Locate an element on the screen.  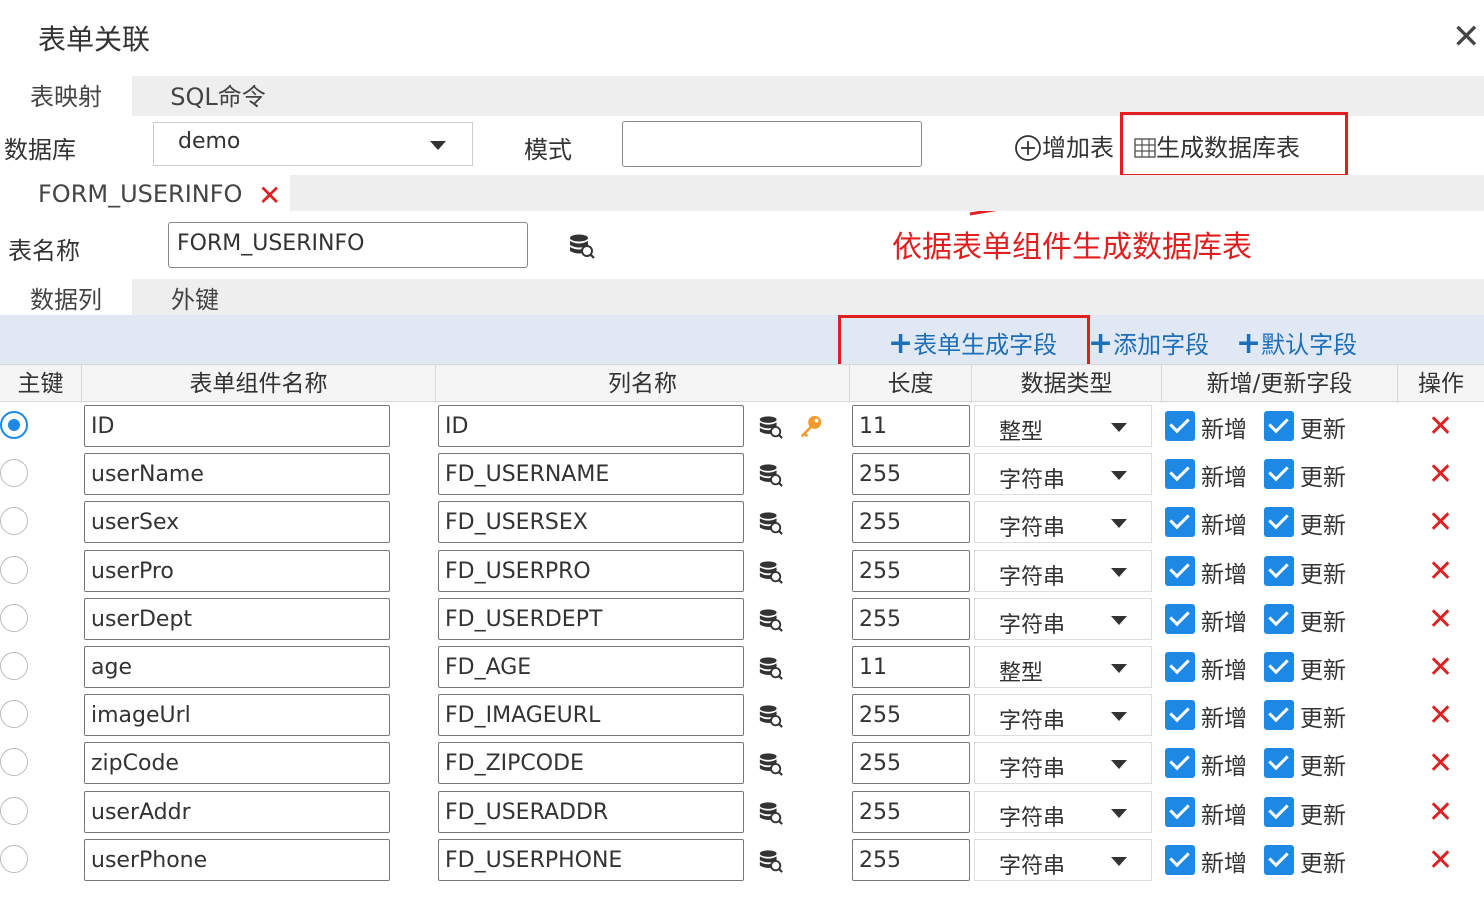
component-name-input: userPro is located at coordinates (237, 570).